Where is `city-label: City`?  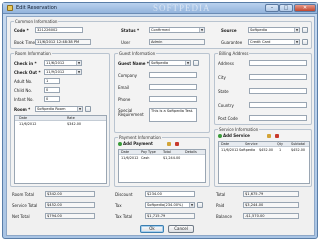
city-label: City is located at coordinates (222, 77).